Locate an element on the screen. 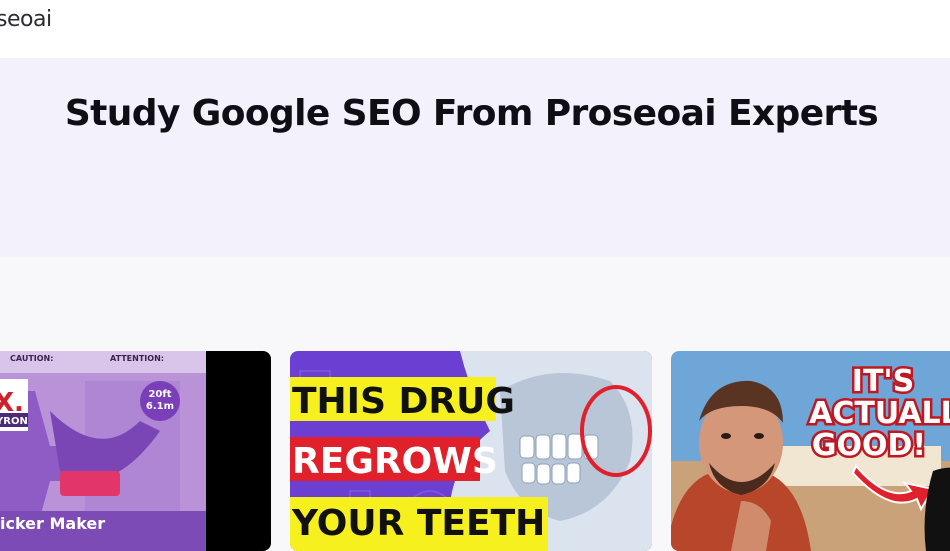  video-card-drug-teeth: THIS DRUG REGROWS YOUR TEETH is located at coordinates (471, 451).